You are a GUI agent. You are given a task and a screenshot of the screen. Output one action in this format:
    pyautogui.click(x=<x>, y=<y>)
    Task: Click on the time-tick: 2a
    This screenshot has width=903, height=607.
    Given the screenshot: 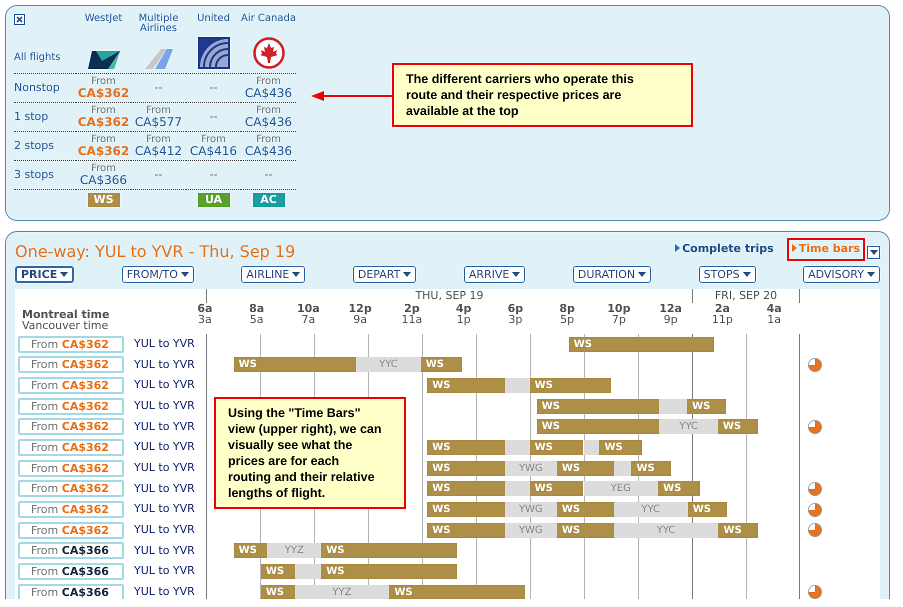 What is the action you would take?
    pyautogui.click(x=722, y=308)
    